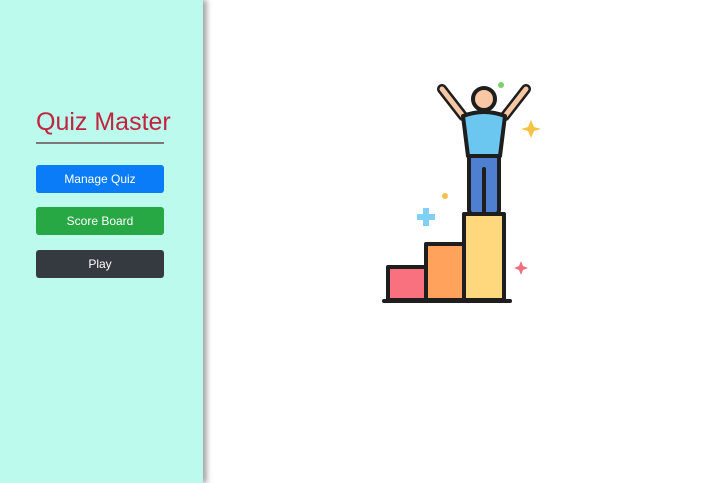 The height and width of the screenshot is (483, 717). Describe the element at coordinates (515, 102) in the screenshot. I see `right-arm` at that location.